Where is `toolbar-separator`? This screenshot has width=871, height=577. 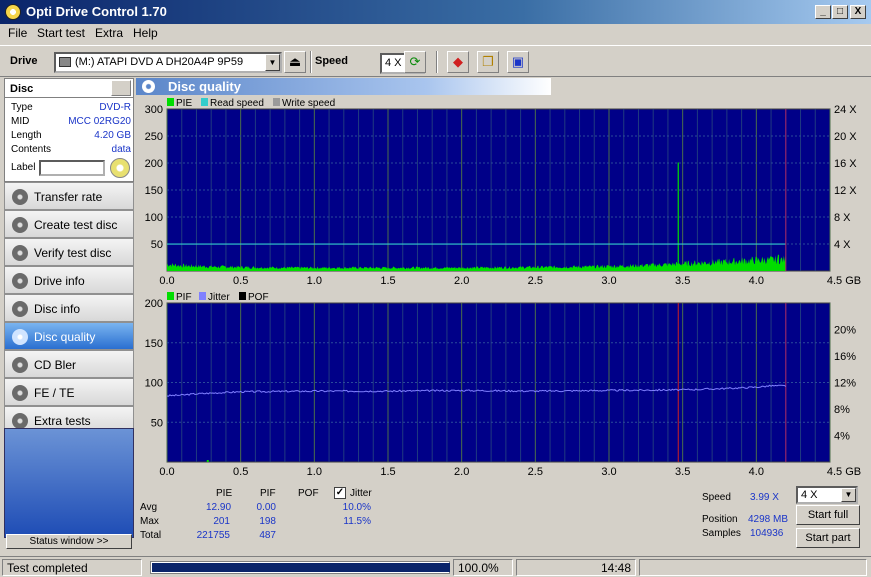 toolbar-separator is located at coordinates (437, 62).